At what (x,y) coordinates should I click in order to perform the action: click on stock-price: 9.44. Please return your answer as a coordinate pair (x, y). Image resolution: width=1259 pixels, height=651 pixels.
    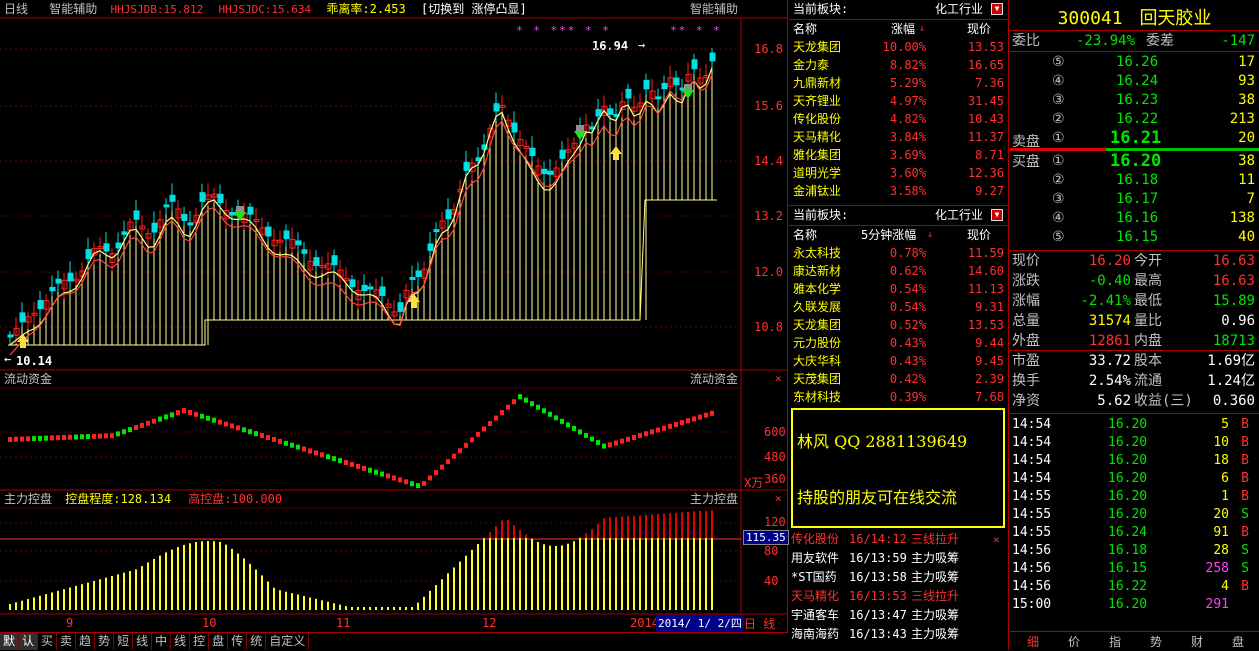
    Looking at the image, I should click on (989, 343).